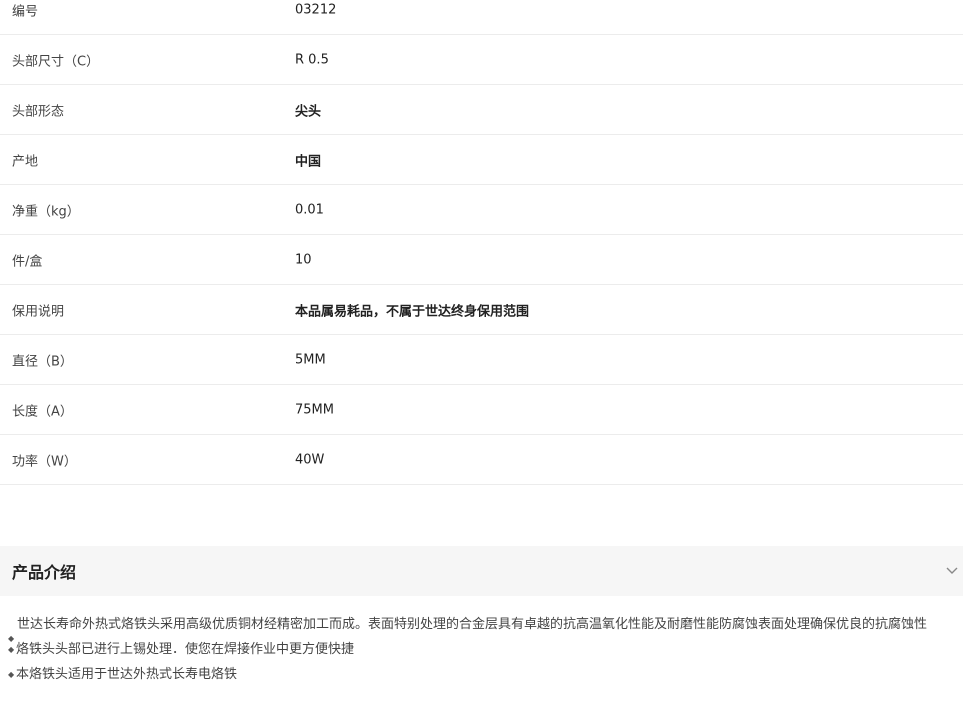 The image size is (963, 708). Describe the element at coordinates (46, 211) in the screenshot. I see `spec-label: 净重（kg）` at that location.